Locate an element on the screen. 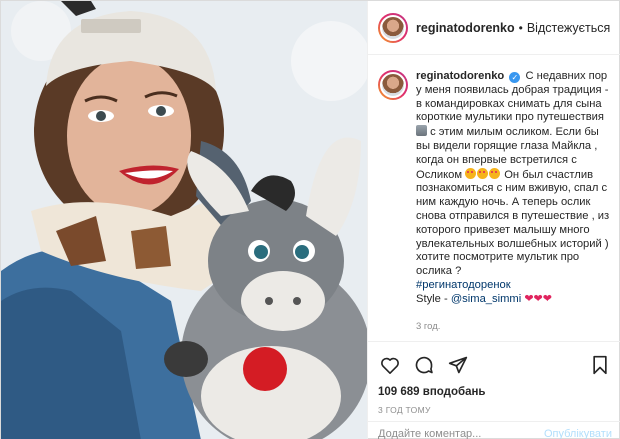 This screenshot has height=439, width=620. share-icon is located at coordinates (458, 365).